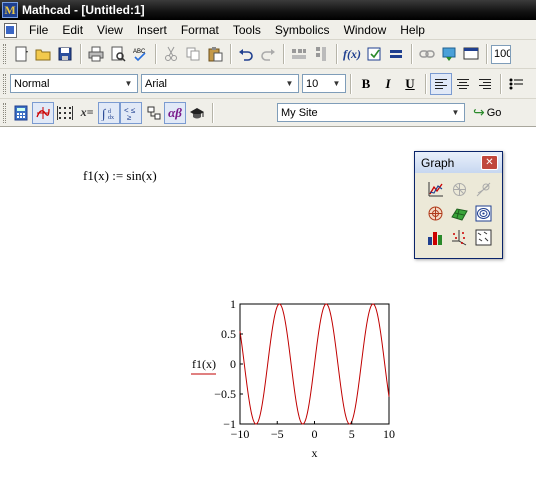 Image resolution: width=536 pixels, height=483 pixels. I want to click on align-right-icon, so click(485, 84).